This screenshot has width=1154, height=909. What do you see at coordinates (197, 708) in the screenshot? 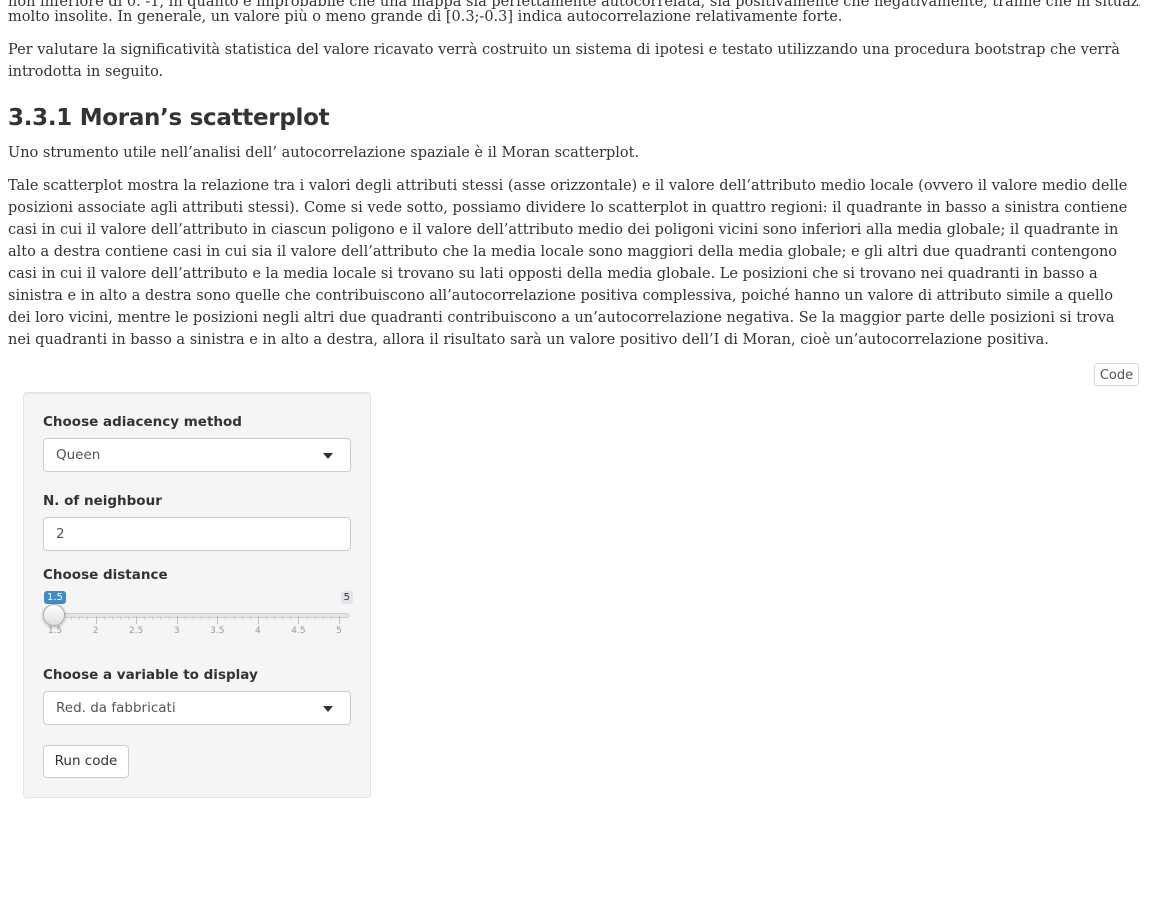
I see `variable-select: Red. da fabbricati` at bounding box center [197, 708].